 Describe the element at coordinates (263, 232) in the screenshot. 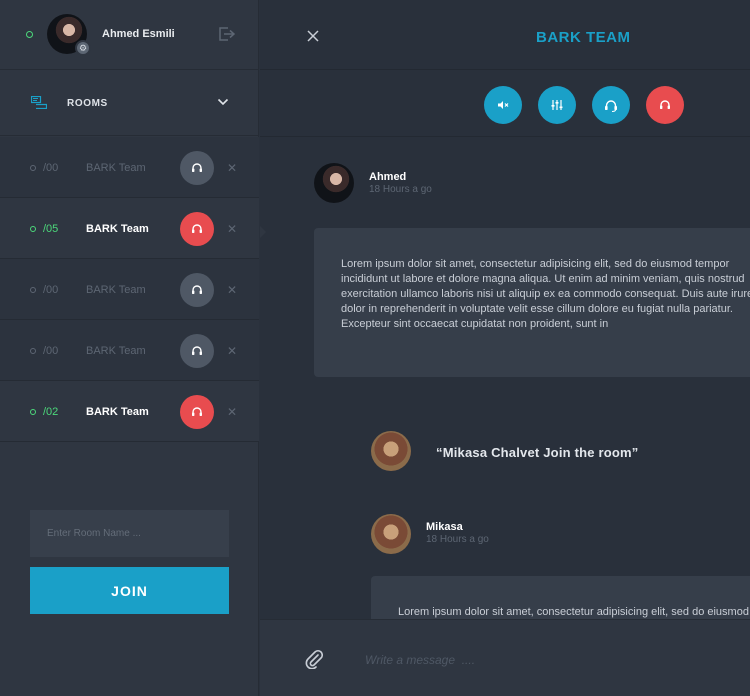

I see `active-room-pointer` at that location.